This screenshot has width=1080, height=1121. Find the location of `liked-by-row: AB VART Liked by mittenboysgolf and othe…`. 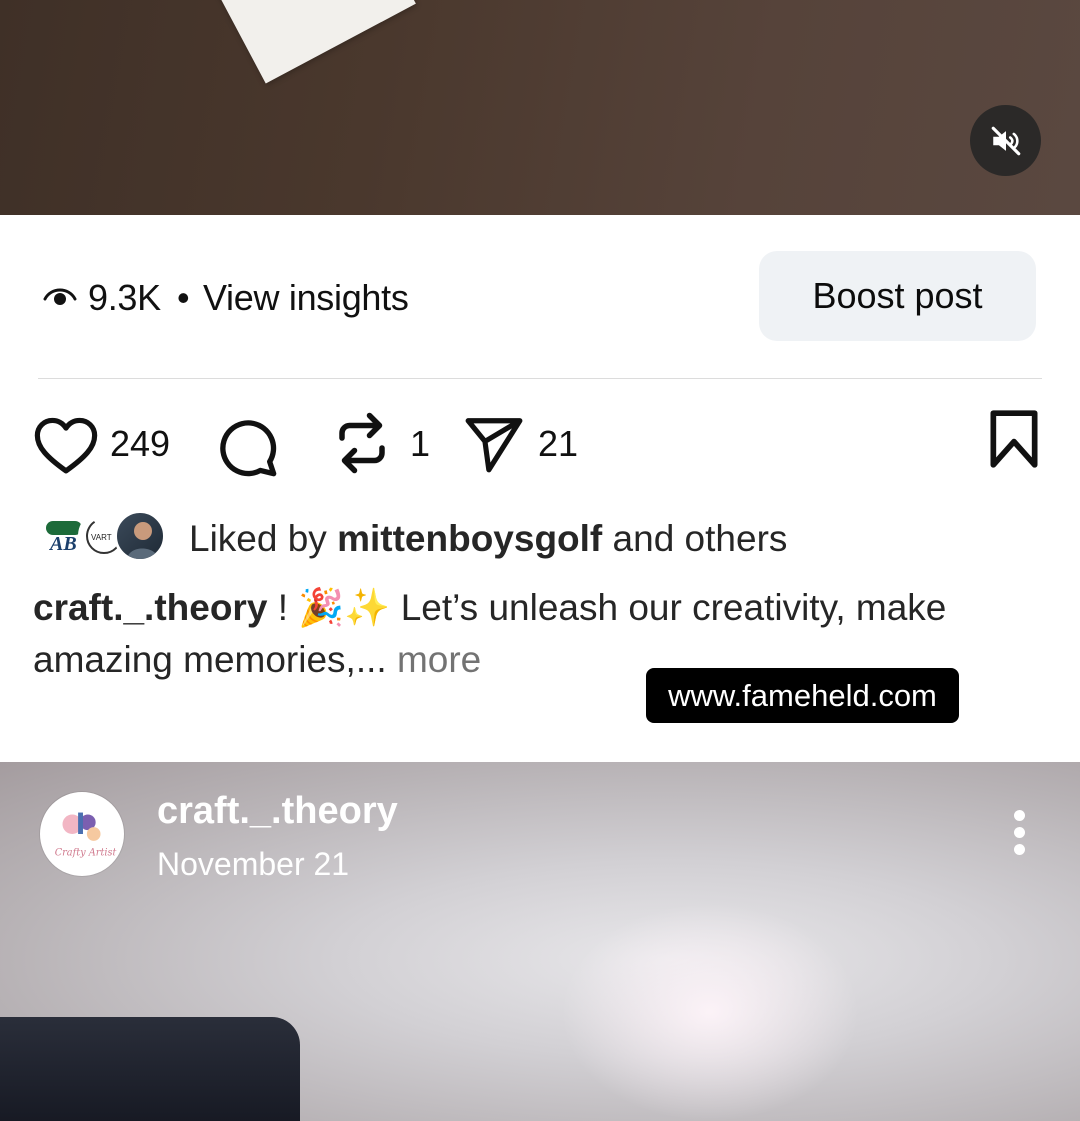

liked-by-row: AB VART Liked by mittenboysgolf and othe… is located at coordinates (540, 540).